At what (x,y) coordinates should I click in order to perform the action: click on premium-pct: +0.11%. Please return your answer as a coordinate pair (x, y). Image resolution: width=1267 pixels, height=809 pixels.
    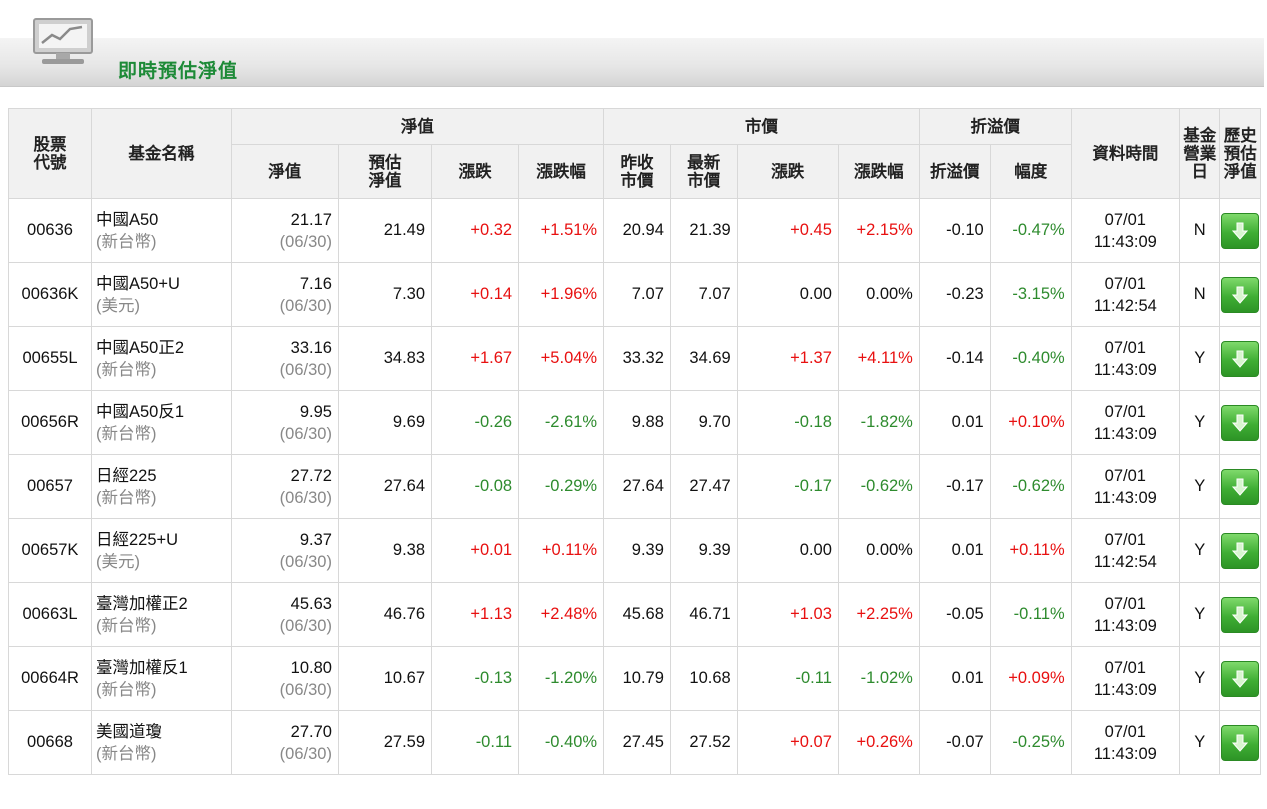
    Looking at the image, I should click on (1030, 550).